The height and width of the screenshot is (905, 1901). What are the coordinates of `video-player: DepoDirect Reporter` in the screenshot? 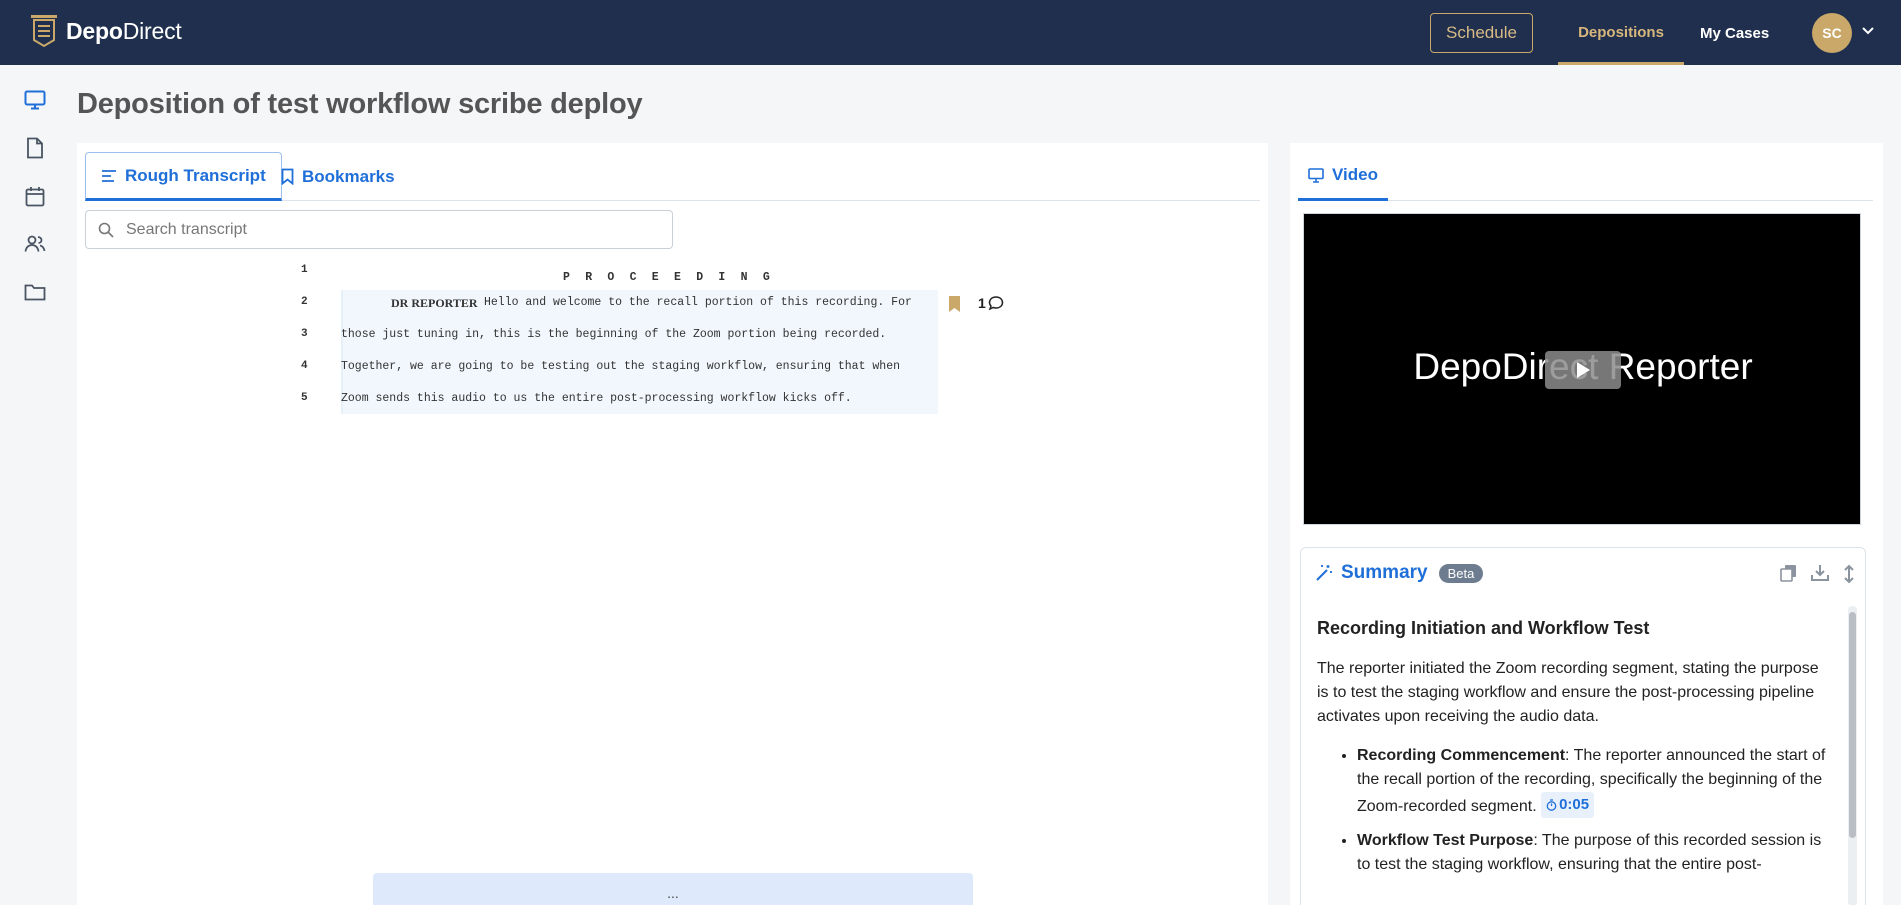 It's located at (1582, 369).